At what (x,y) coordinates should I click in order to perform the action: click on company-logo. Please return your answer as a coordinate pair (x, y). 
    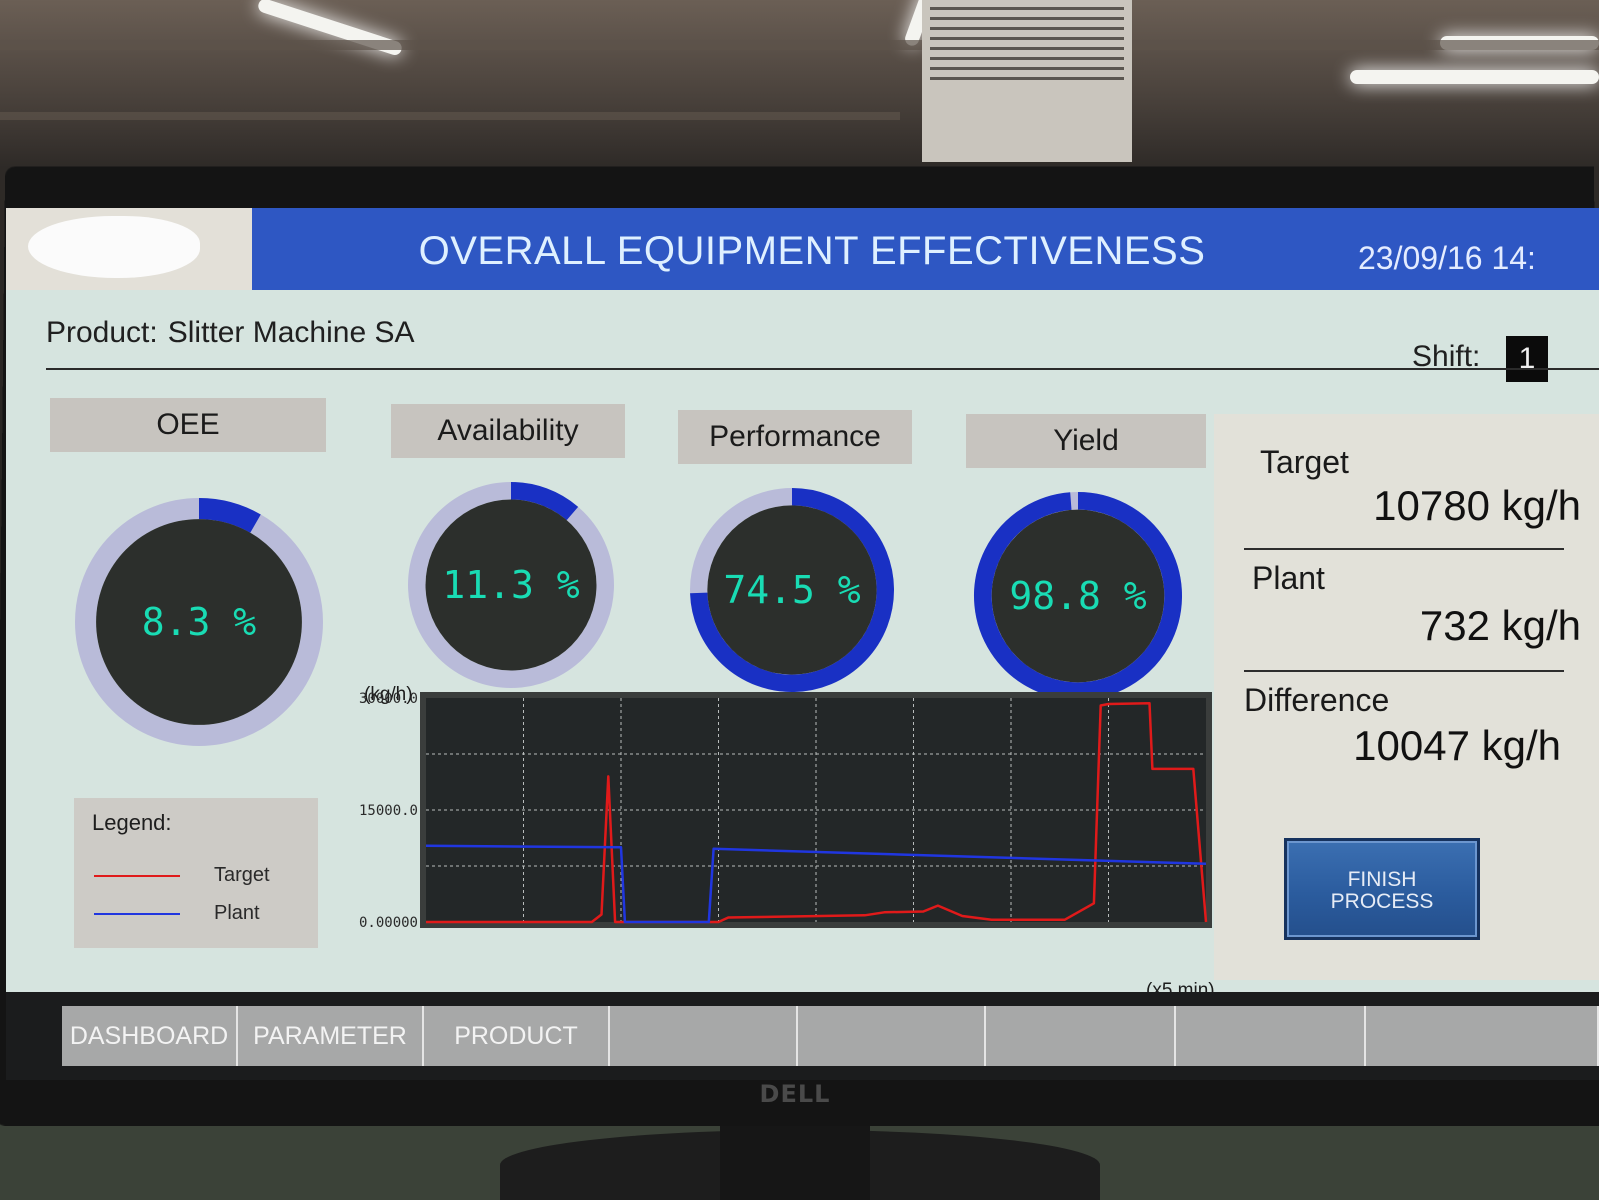
    Looking at the image, I should click on (114, 247).